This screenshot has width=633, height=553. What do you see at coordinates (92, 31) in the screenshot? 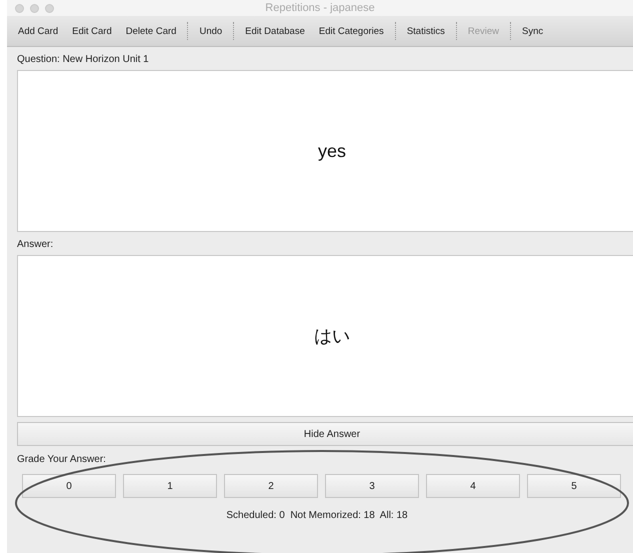
I see `toolbar-button: Edit Card` at bounding box center [92, 31].